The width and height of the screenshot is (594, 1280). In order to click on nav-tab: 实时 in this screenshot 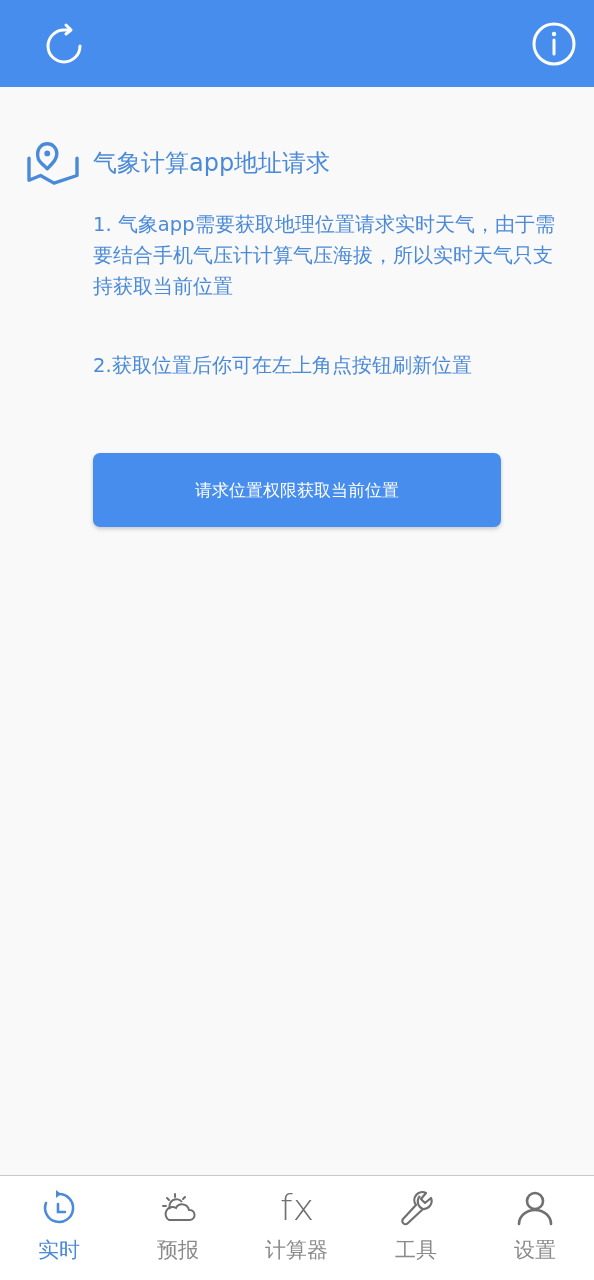, I will do `click(59, 1228)`.